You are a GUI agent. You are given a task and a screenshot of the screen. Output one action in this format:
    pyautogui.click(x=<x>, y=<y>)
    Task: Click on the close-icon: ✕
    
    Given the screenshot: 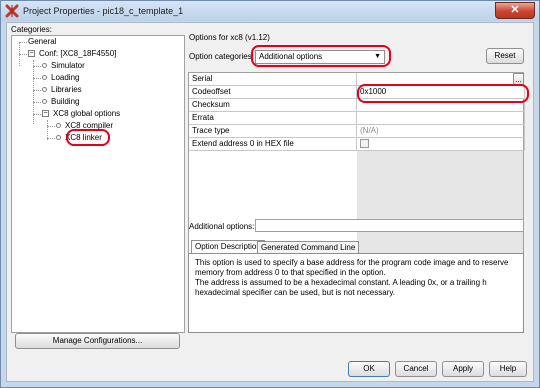 What is the action you would take?
    pyautogui.click(x=515, y=10)
    